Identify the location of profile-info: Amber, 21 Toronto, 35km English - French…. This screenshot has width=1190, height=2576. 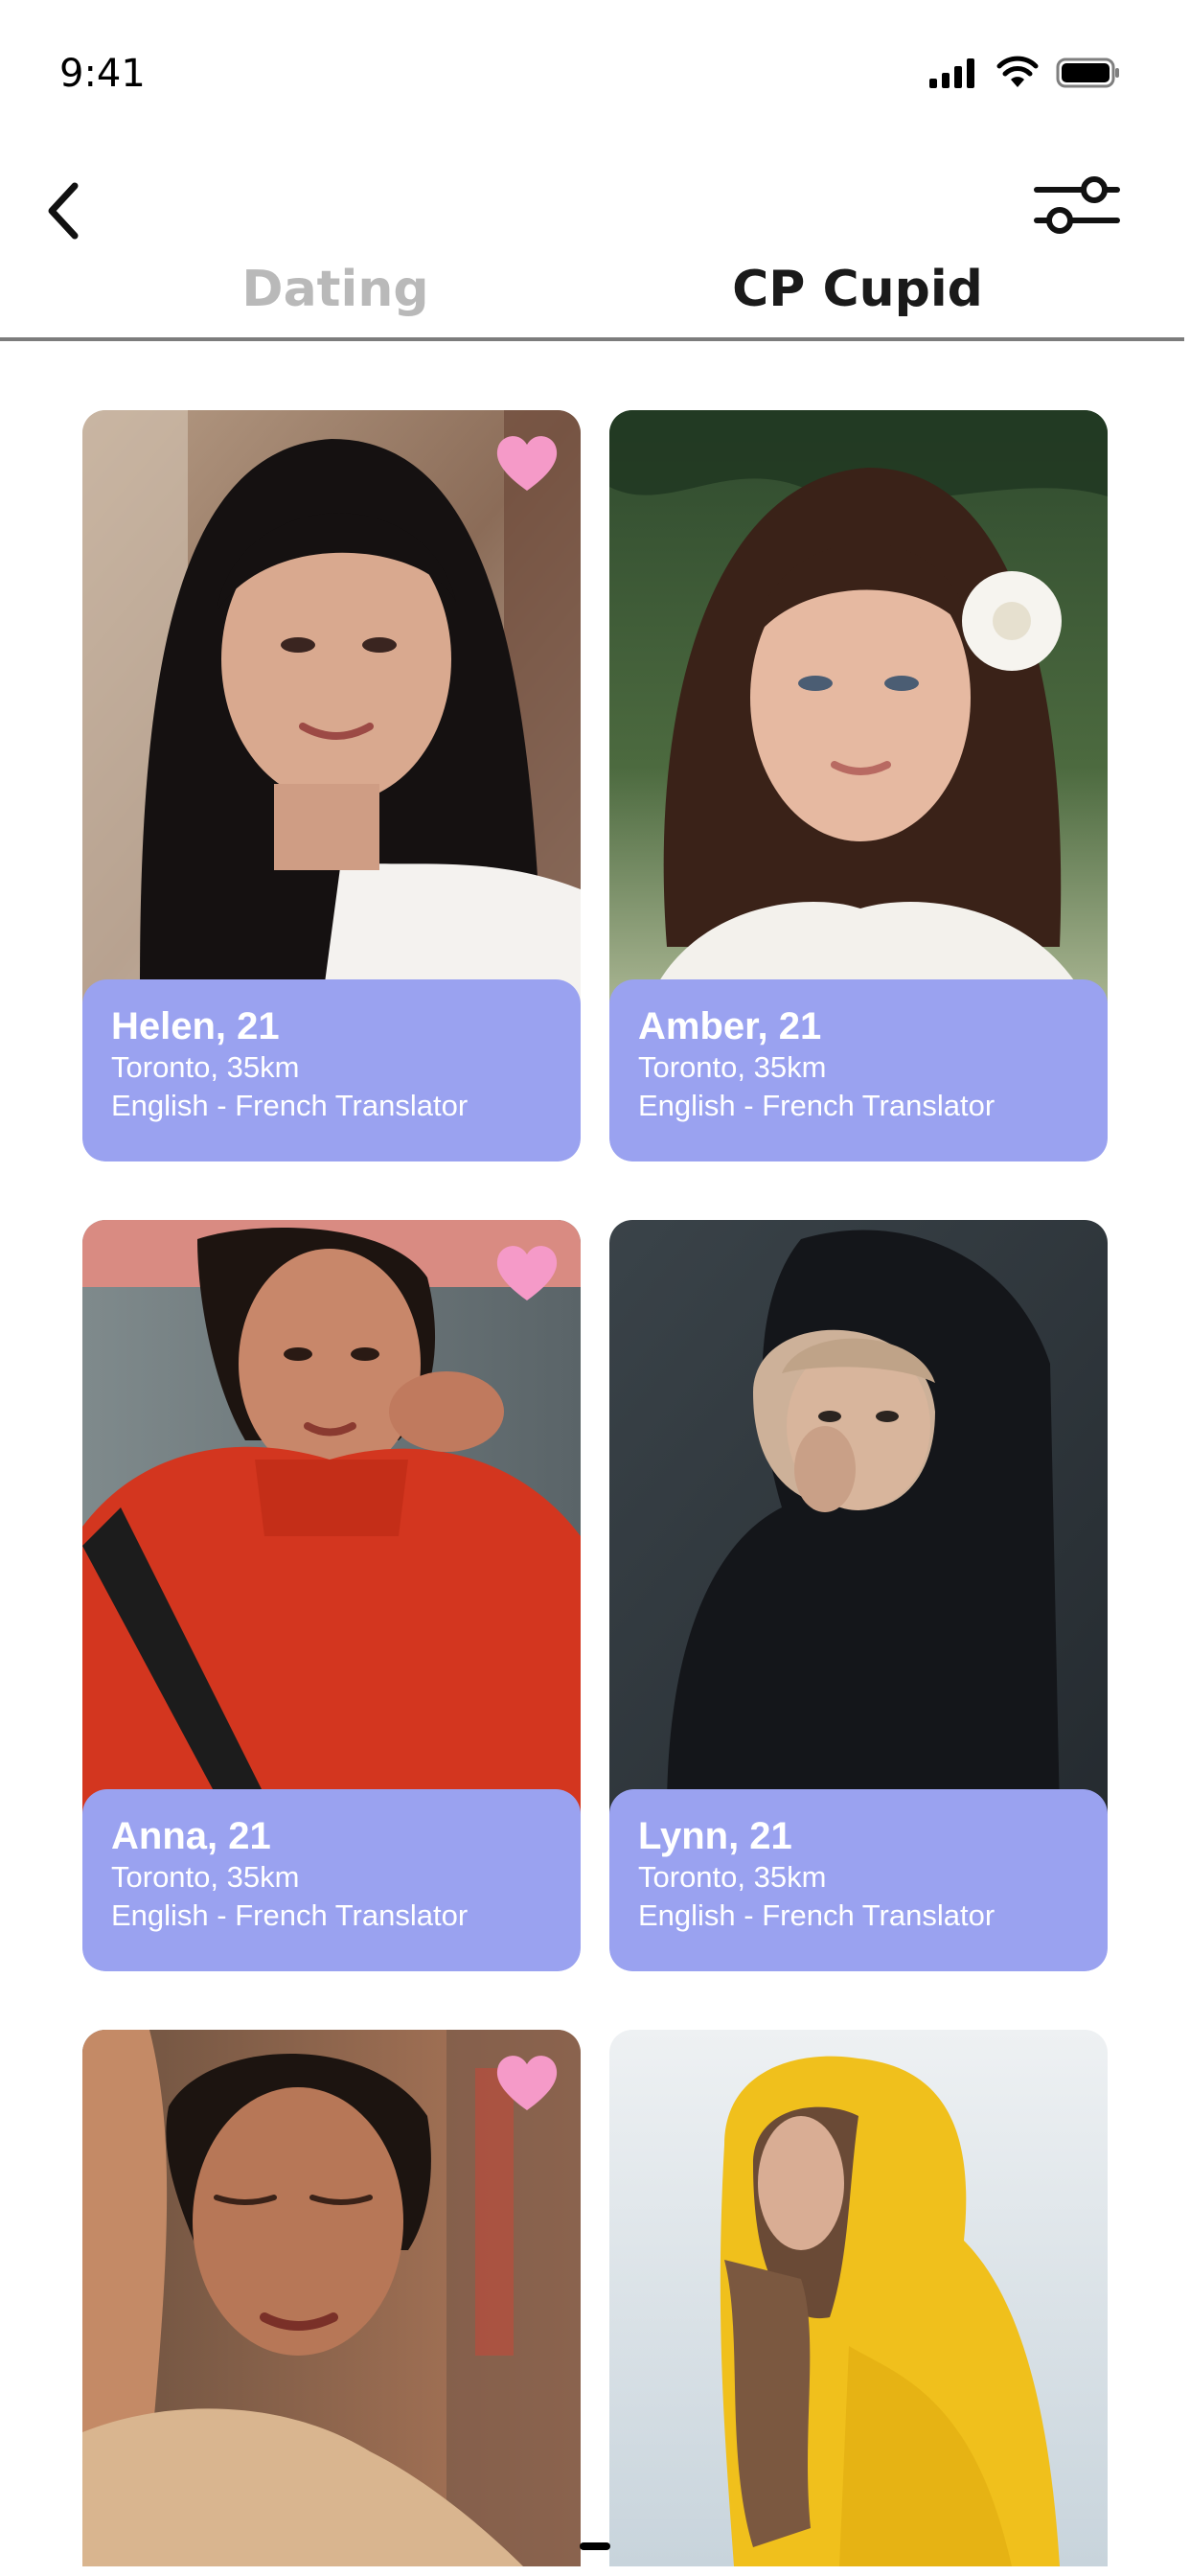
(858, 1070).